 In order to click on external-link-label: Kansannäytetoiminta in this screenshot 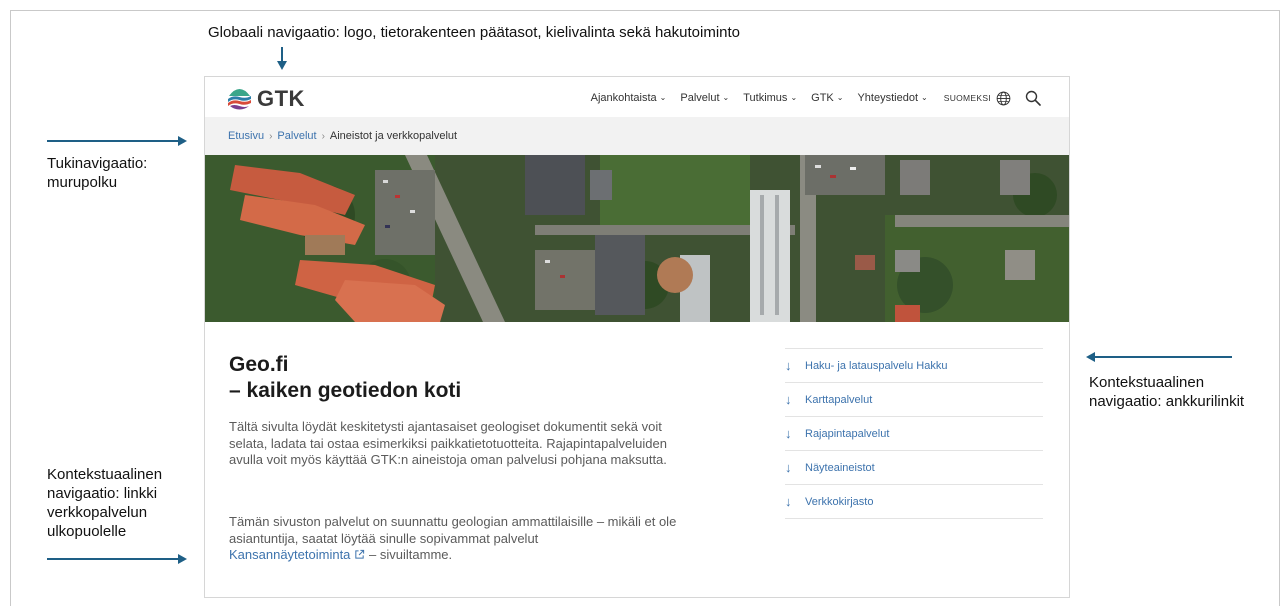, I will do `click(290, 554)`.